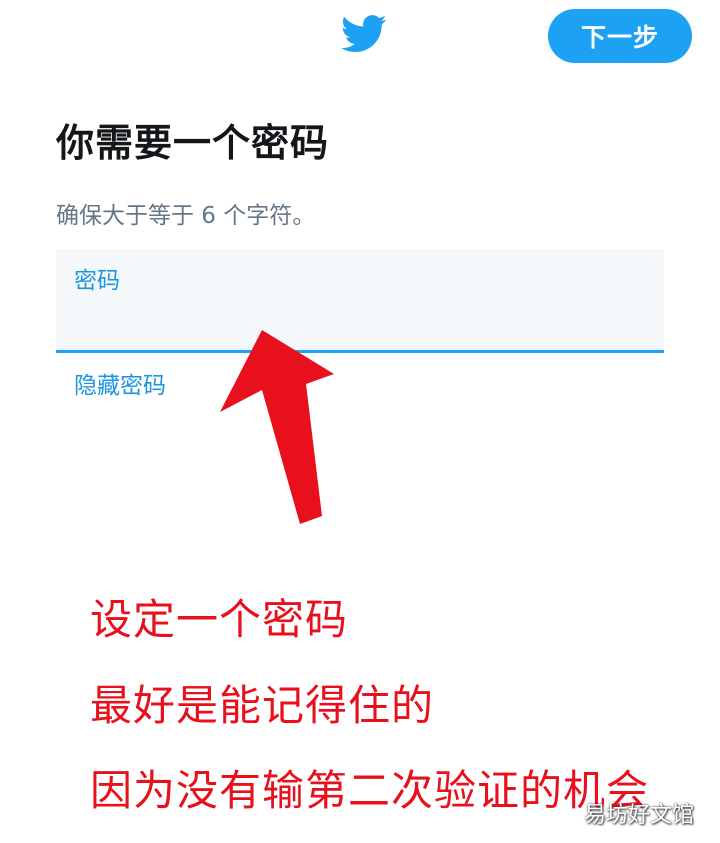 This screenshot has width=720, height=843. What do you see at coordinates (262, 705) in the screenshot?
I see `annotation-line-2: 最好是能记得住的` at bounding box center [262, 705].